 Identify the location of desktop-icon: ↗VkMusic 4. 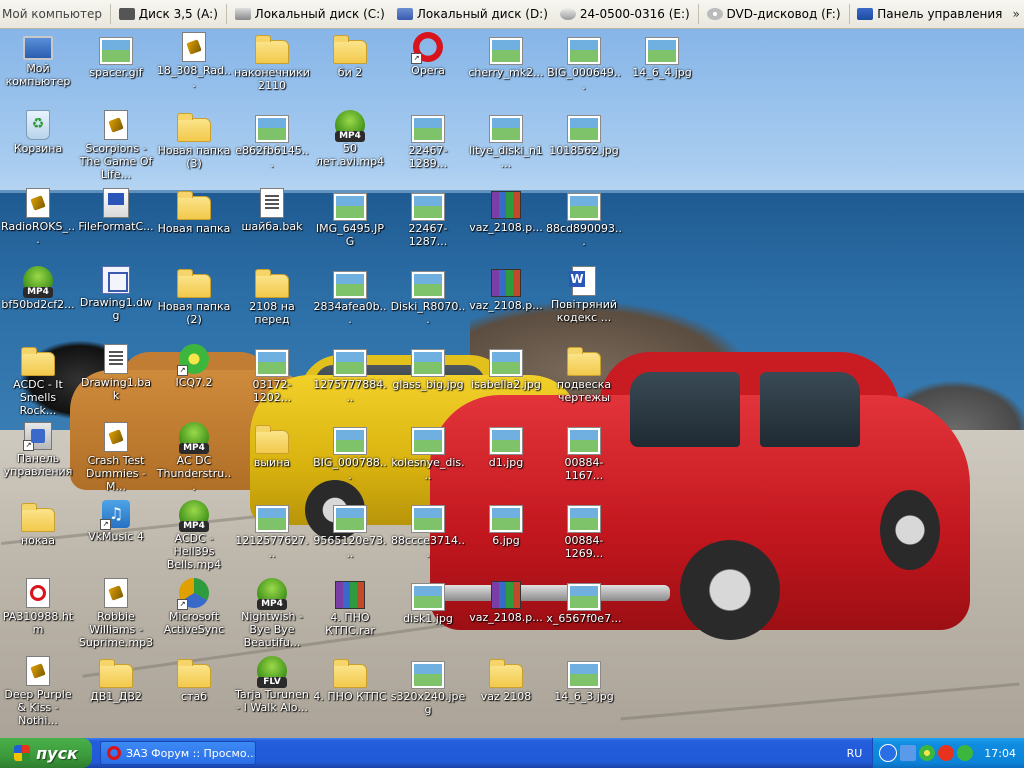
(116, 521).